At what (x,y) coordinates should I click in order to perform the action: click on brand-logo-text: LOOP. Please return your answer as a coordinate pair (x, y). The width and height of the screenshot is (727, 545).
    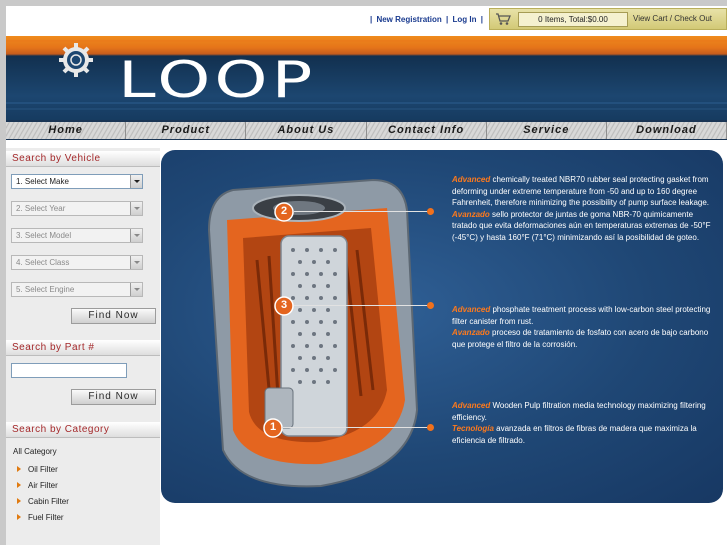
    Looking at the image, I should click on (217, 80).